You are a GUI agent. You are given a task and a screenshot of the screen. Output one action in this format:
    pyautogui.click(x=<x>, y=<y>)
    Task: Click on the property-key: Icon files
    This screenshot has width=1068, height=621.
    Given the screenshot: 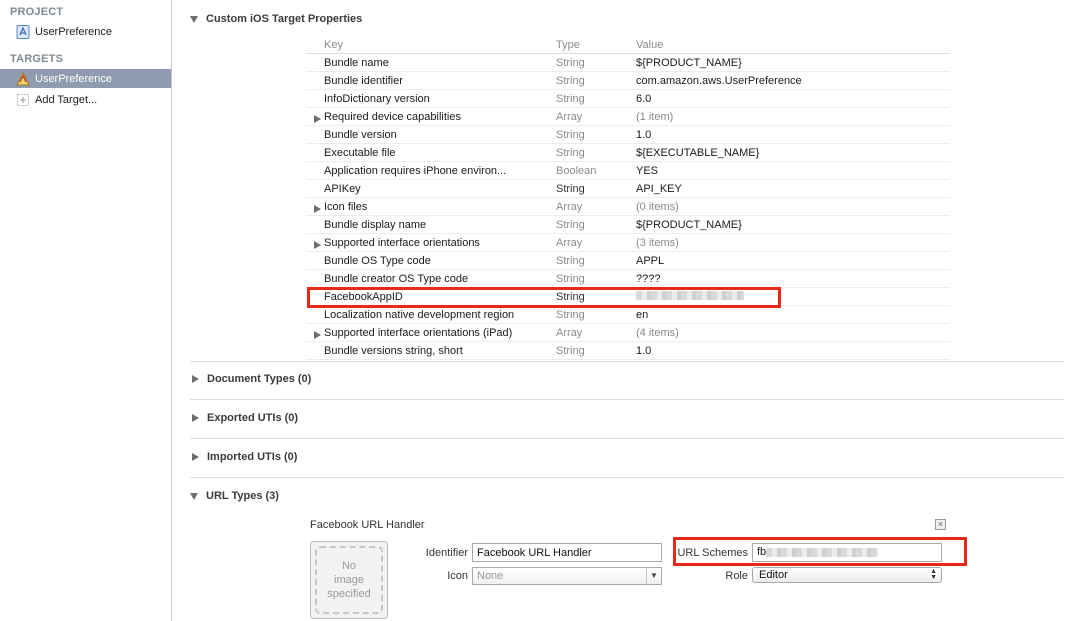 What is the action you would take?
    pyautogui.click(x=431, y=207)
    